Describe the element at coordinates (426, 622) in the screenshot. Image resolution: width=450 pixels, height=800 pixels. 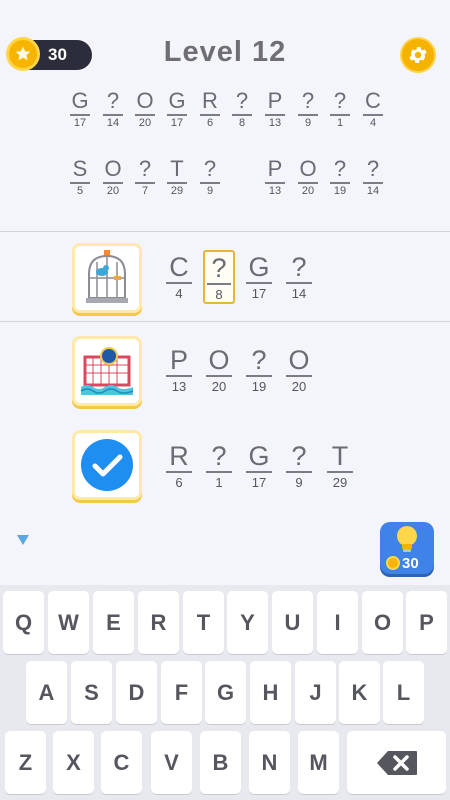
I see `key-p: P` at that location.